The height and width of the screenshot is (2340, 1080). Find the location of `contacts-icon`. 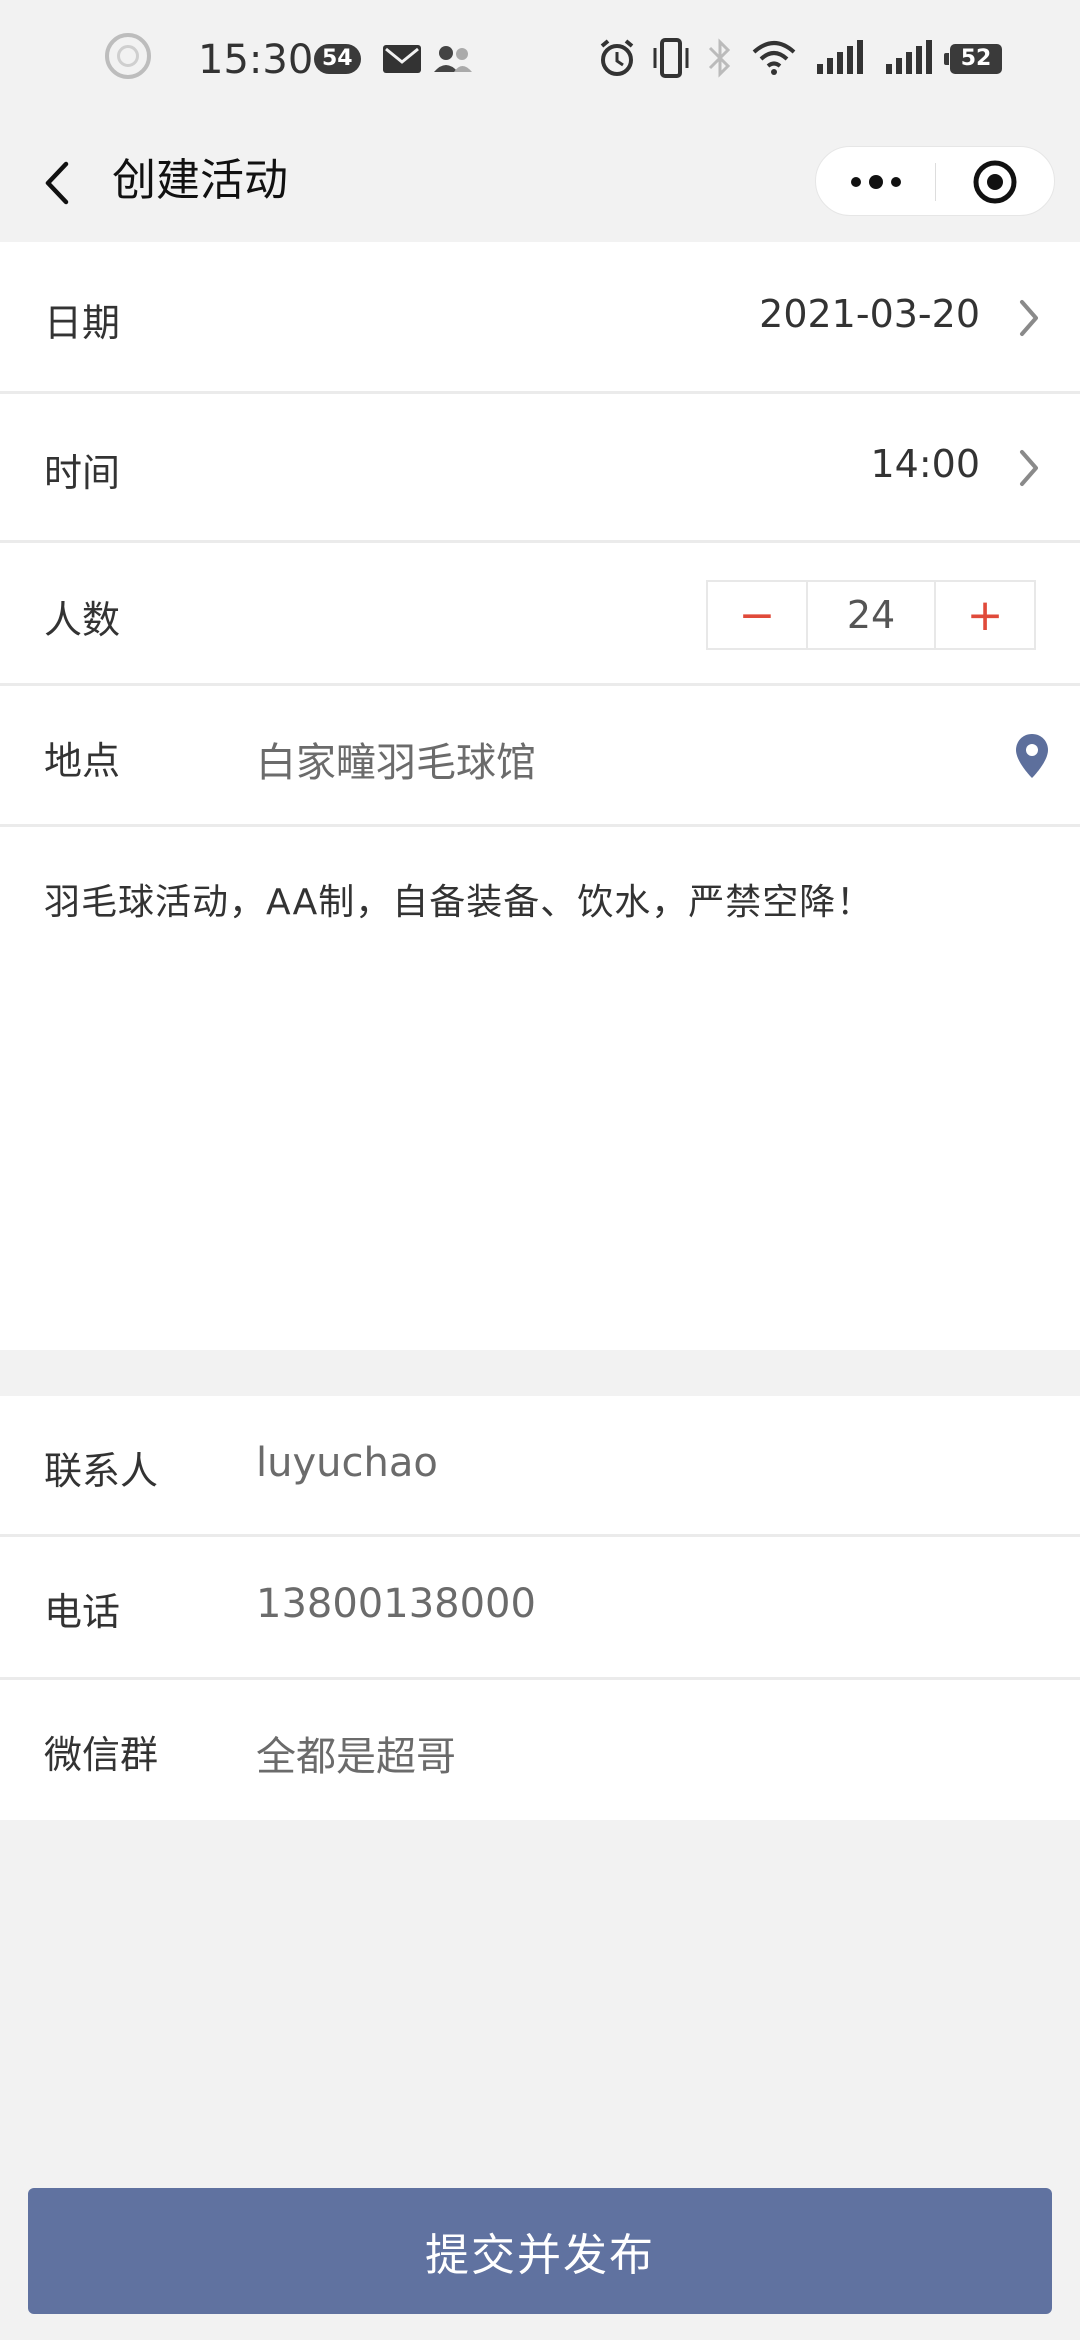

contacts-icon is located at coordinates (453, 59).